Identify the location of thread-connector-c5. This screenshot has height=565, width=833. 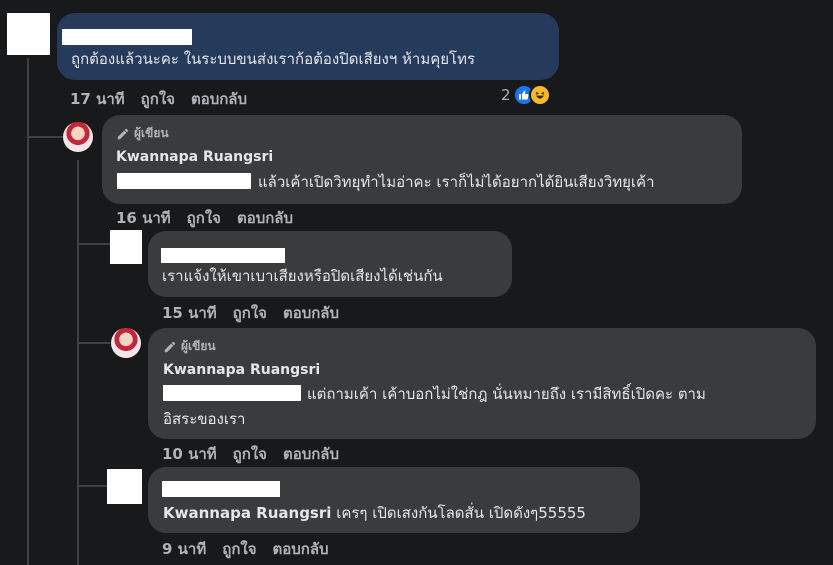
(92, 486).